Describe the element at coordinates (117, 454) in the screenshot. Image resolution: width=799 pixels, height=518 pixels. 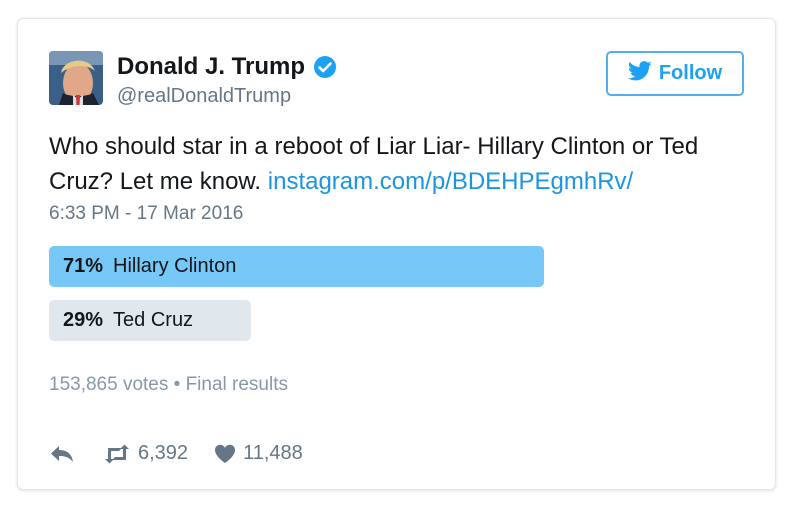
I see `retweet-icon` at that location.